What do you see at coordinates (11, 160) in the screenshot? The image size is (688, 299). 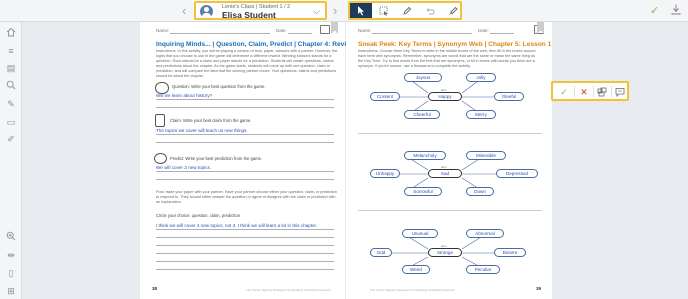 I see `left-sidebar: ≡ ▤ ✎ ▭ ✐ ⇹ ▯ ⊞` at bounding box center [11, 160].